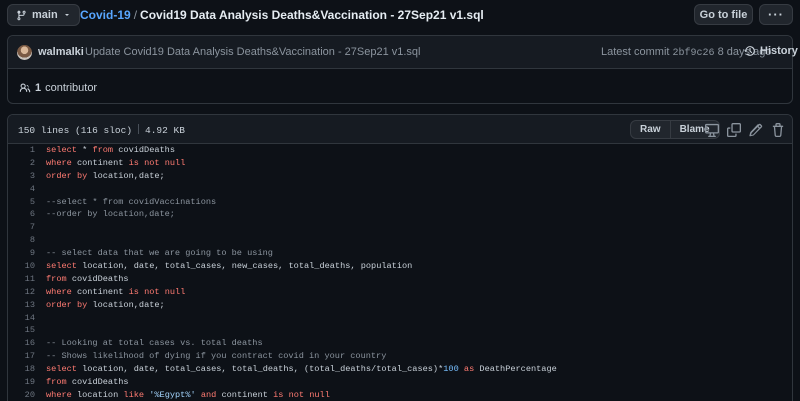 Image resolution: width=800 pixels, height=401 pixels. What do you see at coordinates (400, 330) in the screenshot?
I see `code-line: 15` at bounding box center [400, 330].